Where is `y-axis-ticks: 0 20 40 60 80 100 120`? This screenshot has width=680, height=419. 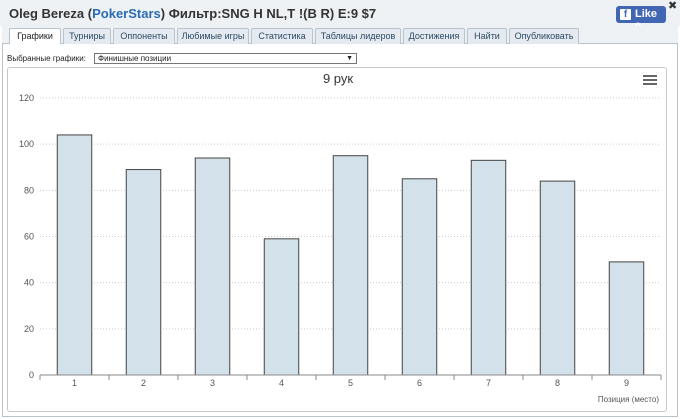
y-axis-ticks: 0 20 40 60 80 100 120 is located at coordinates (26, 236).